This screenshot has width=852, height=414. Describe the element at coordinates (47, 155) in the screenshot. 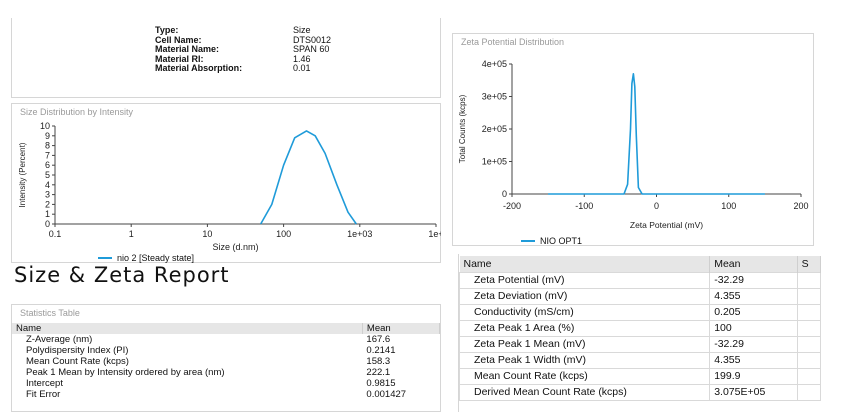

I see `y-tick-label: 7` at that location.